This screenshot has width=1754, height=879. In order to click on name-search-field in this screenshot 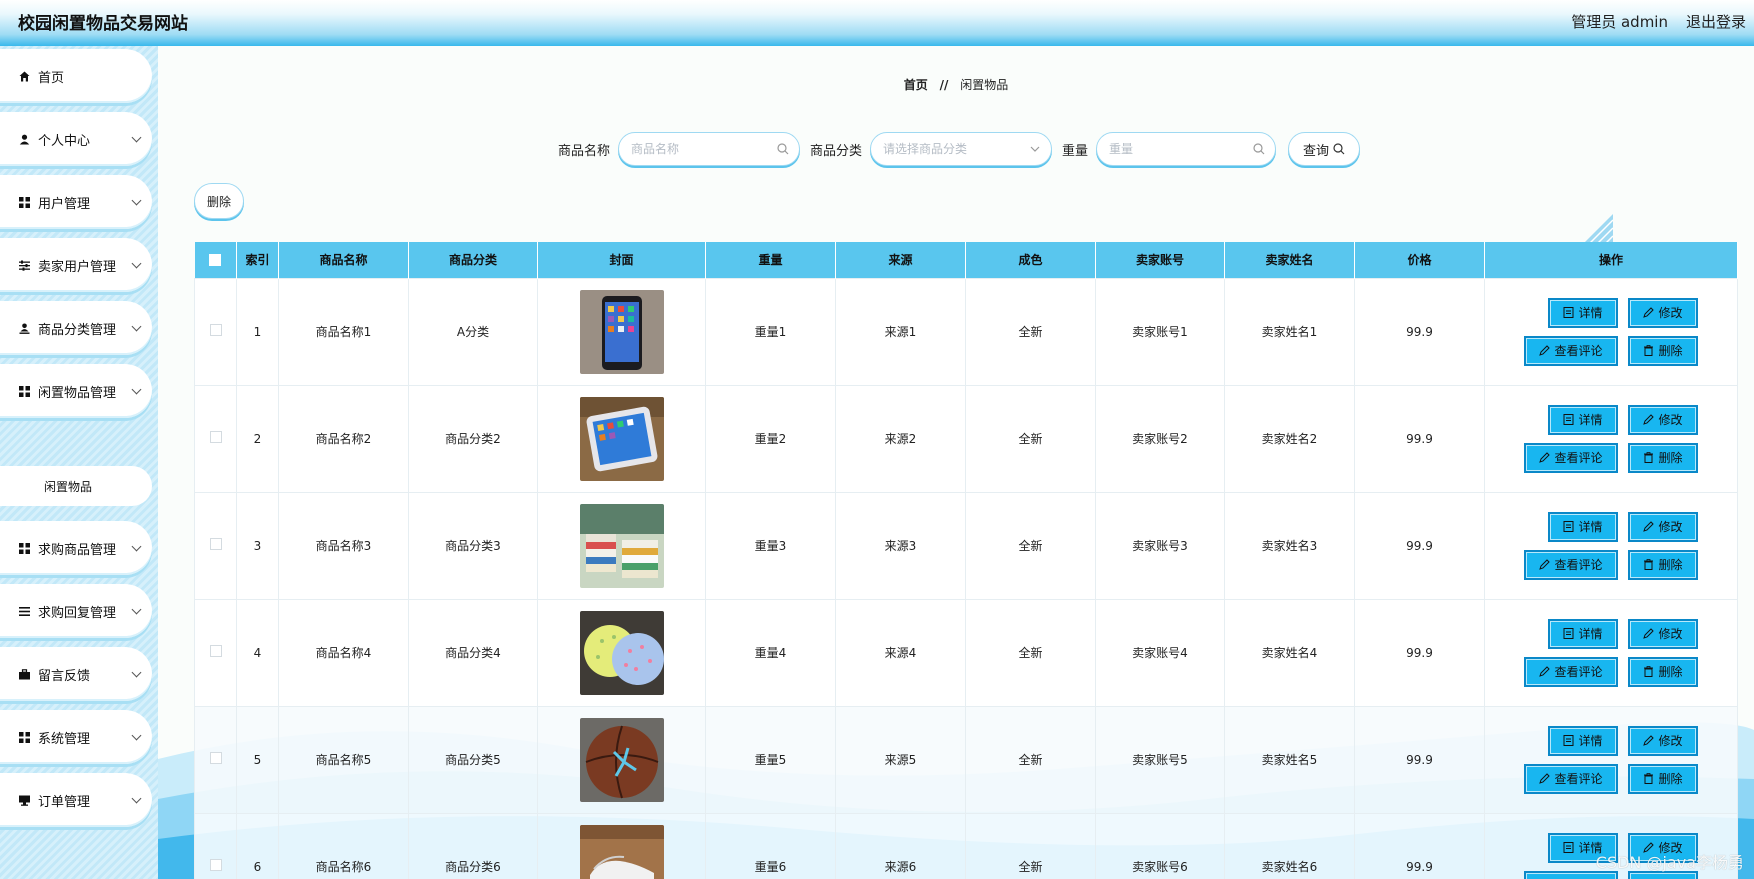, I will do `click(709, 149)`.